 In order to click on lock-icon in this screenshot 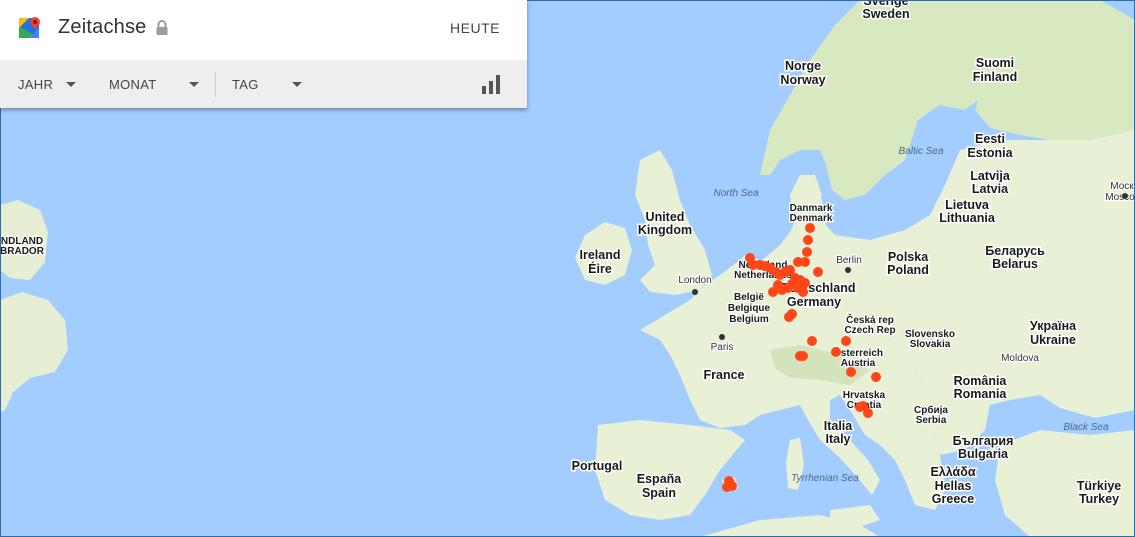, I will do `click(162, 27)`.